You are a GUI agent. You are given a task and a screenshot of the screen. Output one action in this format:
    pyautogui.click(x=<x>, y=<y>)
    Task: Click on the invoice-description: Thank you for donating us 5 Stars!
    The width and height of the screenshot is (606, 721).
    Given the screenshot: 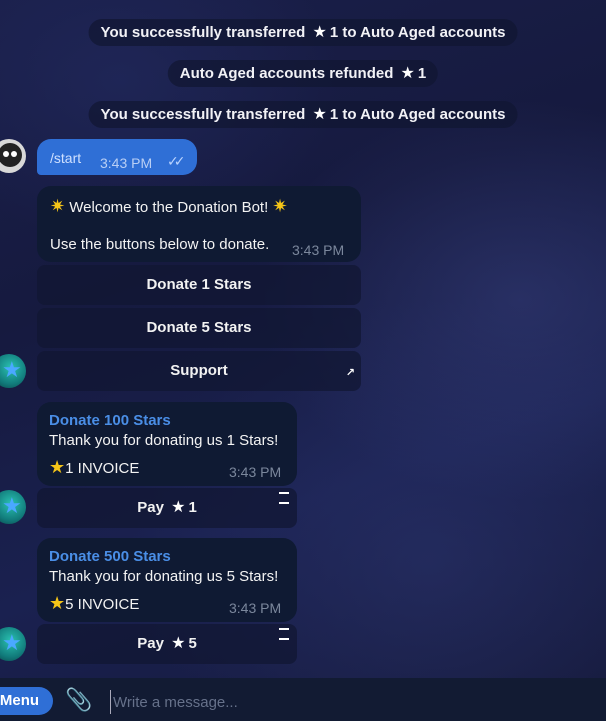 What is the action you would take?
    pyautogui.click(x=164, y=576)
    